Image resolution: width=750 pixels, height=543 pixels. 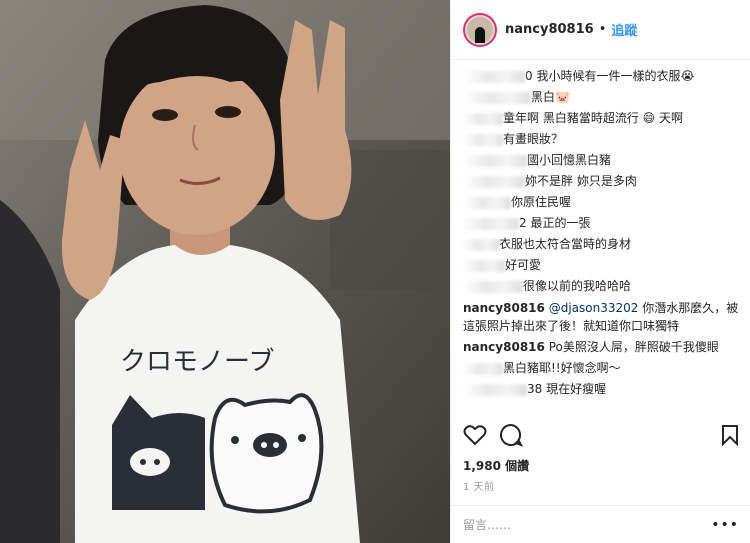 I want to click on comment-5: 妳不是胖 妳只是多肉, so click(x=601, y=181).